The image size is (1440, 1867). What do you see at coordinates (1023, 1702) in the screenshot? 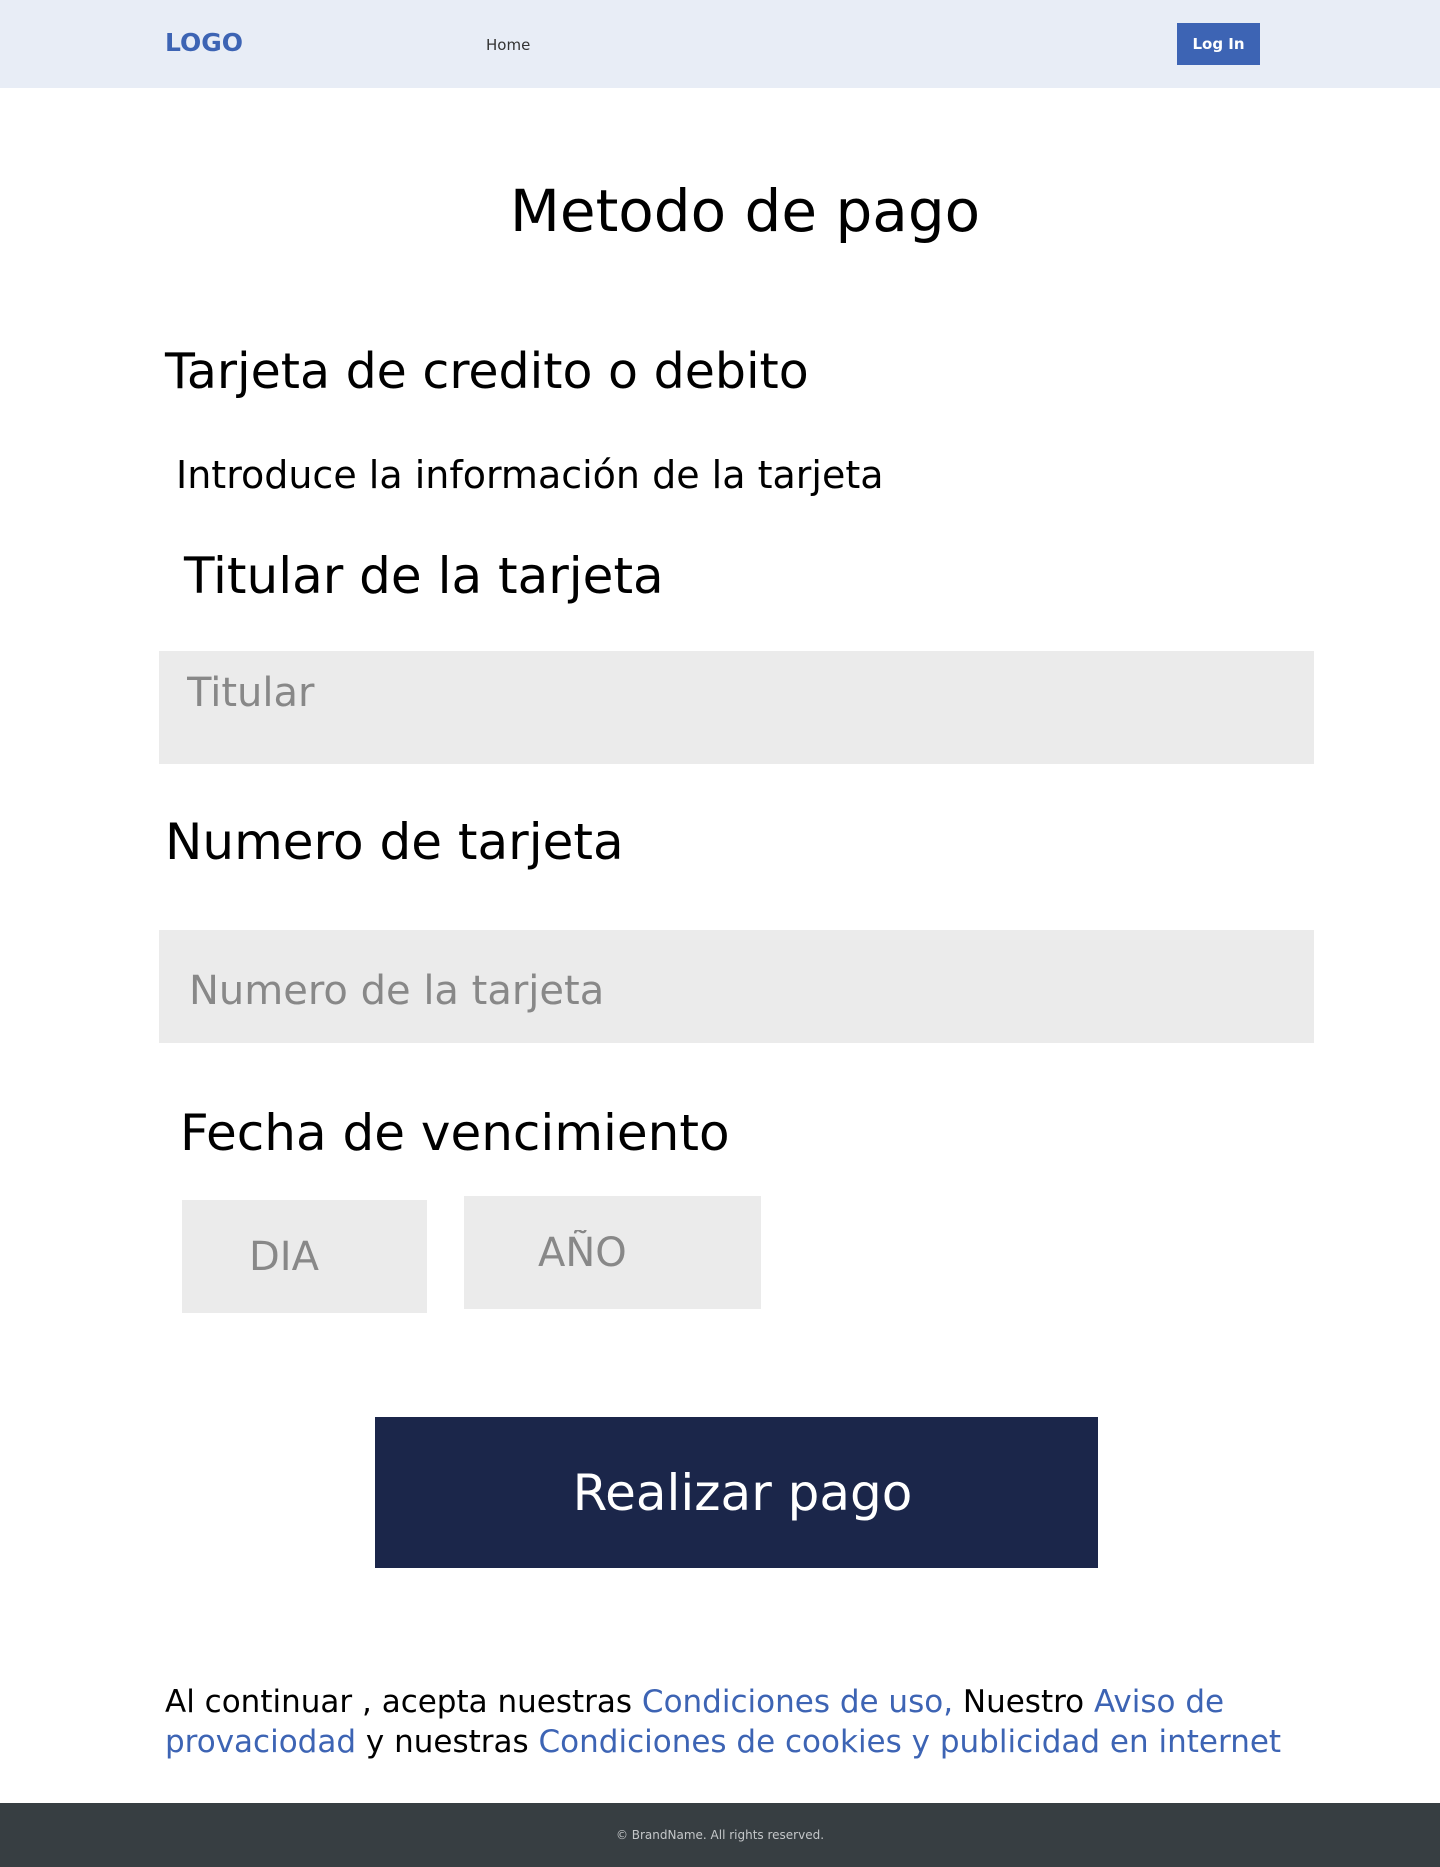
I see `terms-text-2: Nuestro` at bounding box center [1023, 1702].